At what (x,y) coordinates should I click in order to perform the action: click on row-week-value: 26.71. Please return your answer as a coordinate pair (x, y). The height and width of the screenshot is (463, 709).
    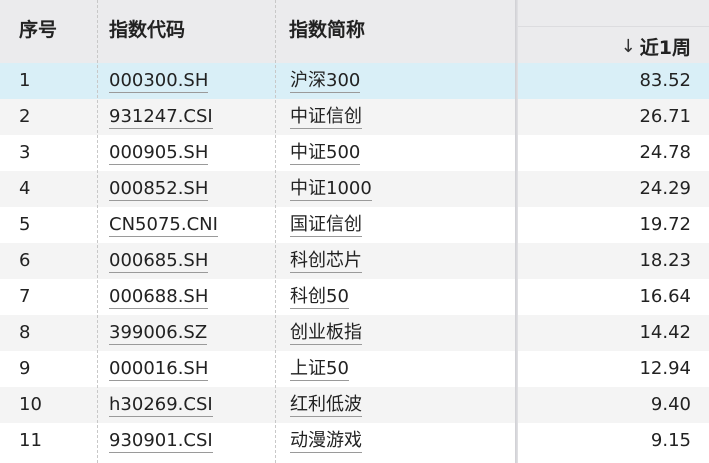
    Looking at the image, I should click on (665, 116).